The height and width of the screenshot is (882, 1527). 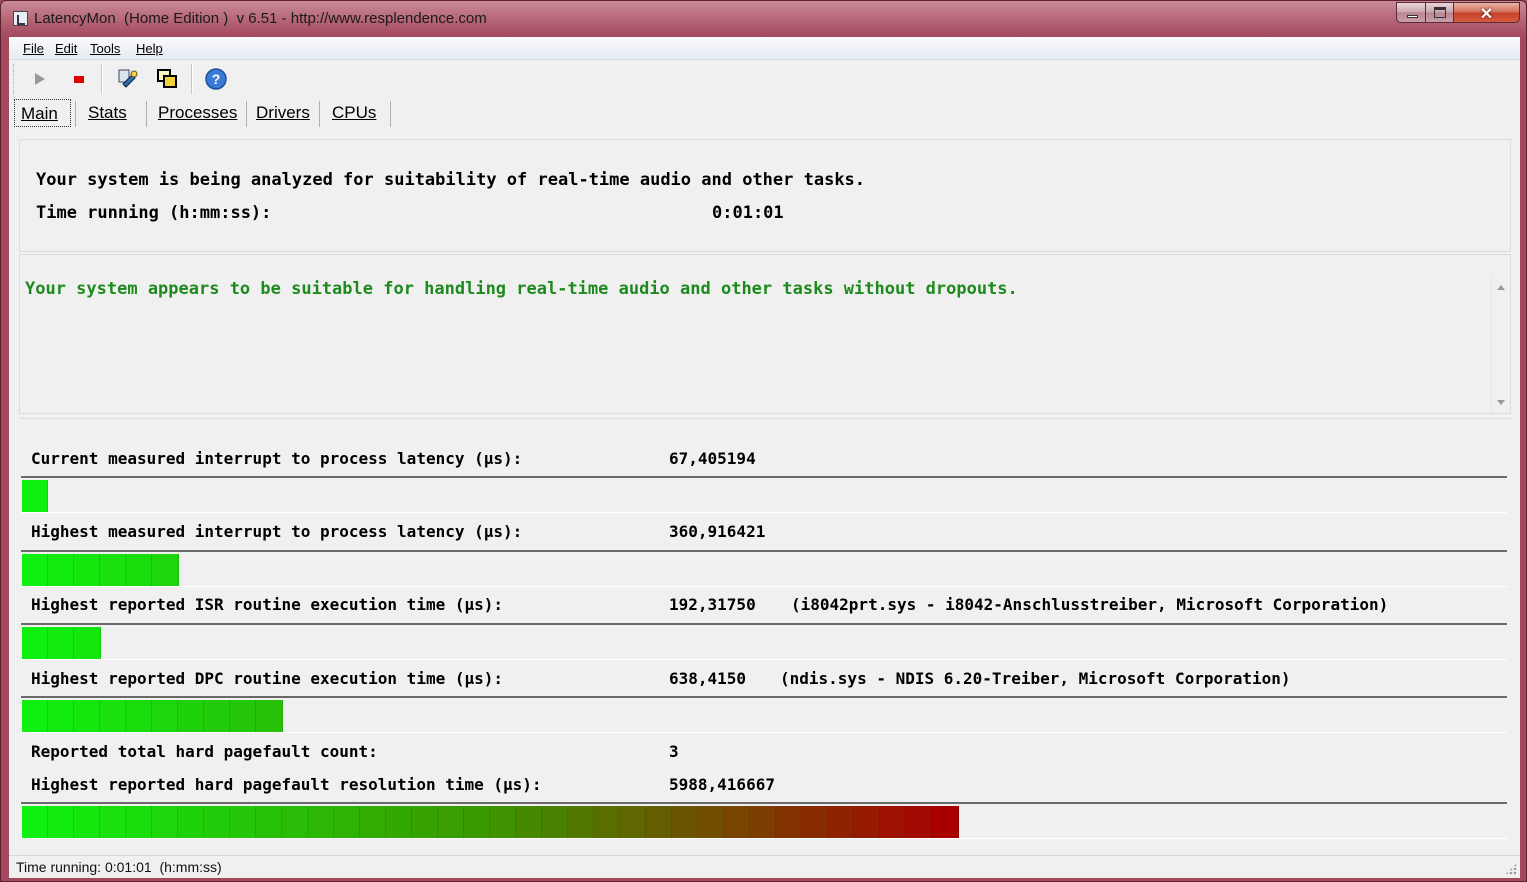 What do you see at coordinates (1411, 12) in the screenshot?
I see `minimize-button` at bounding box center [1411, 12].